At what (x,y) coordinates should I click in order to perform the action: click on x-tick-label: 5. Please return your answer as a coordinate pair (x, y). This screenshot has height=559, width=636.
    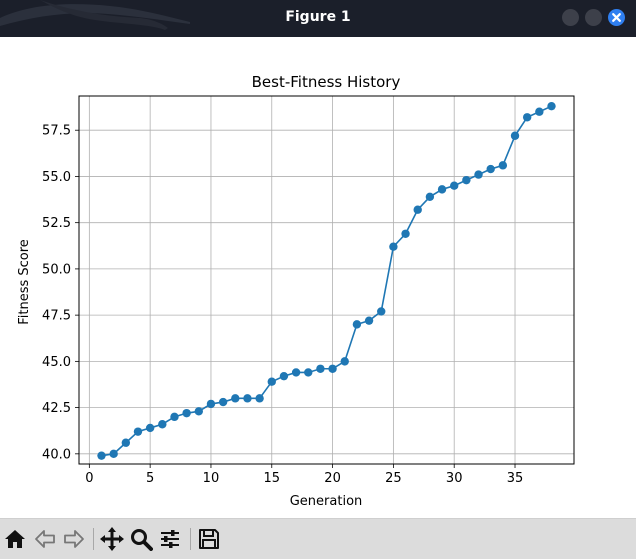
    Looking at the image, I should click on (150, 478).